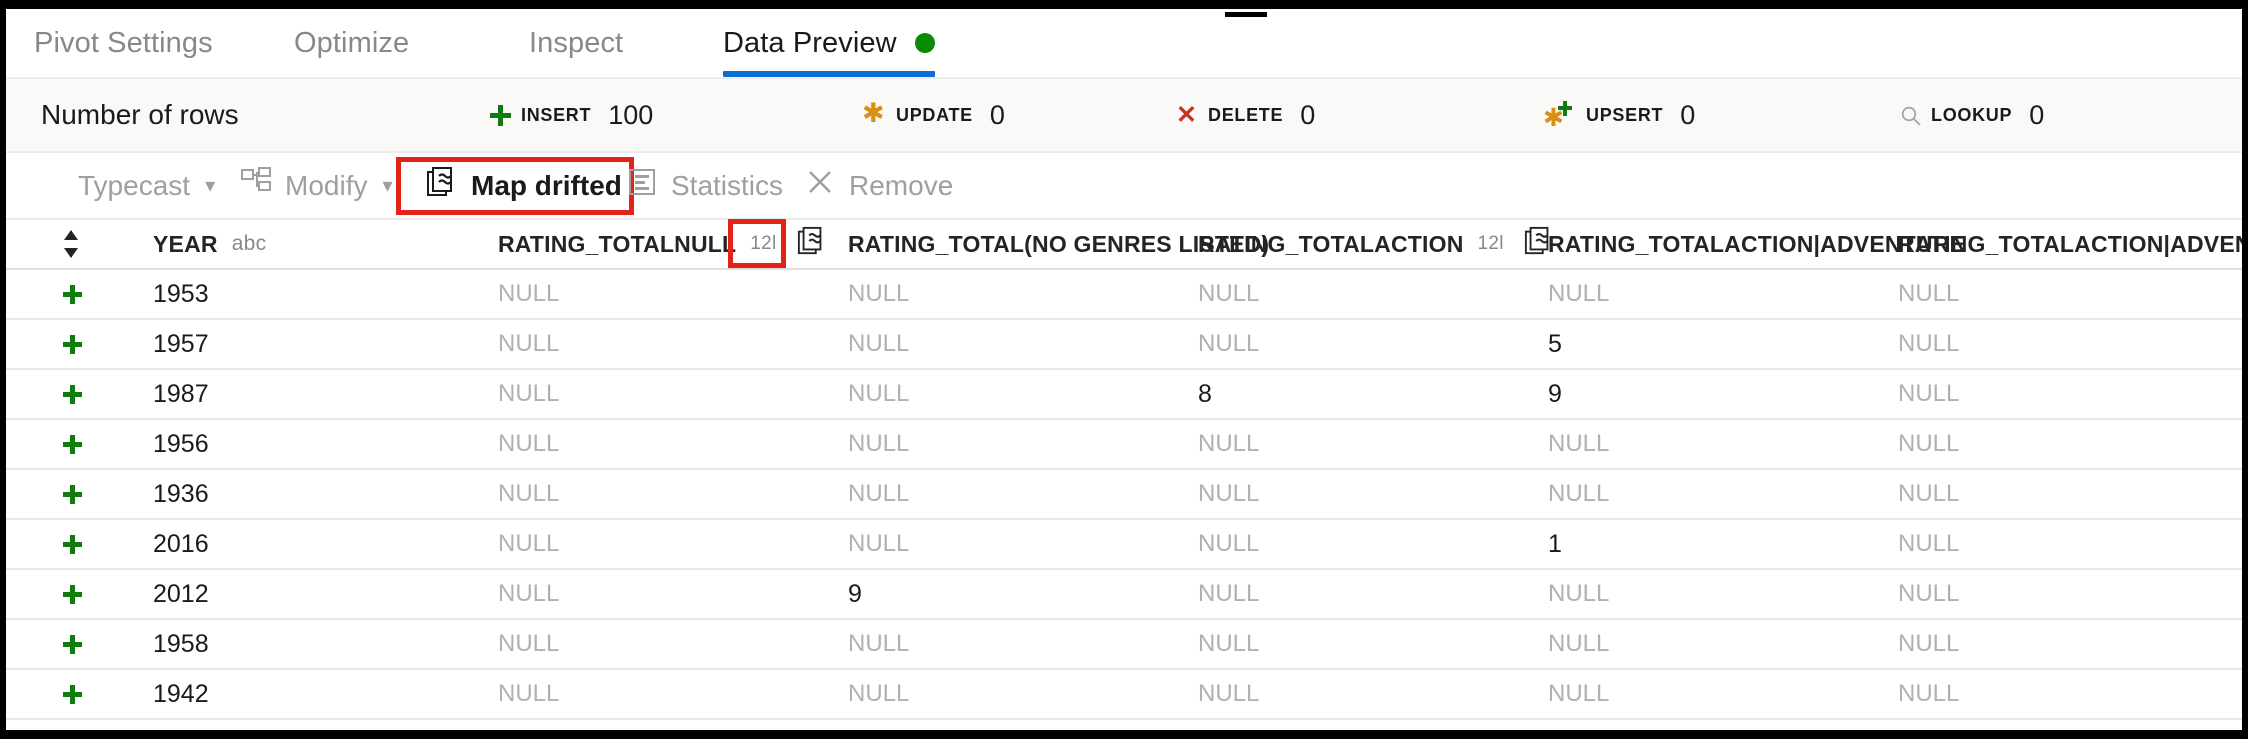  Describe the element at coordinates (1246, 14) in the screenshot. I see `top-notch-marker` at that location.